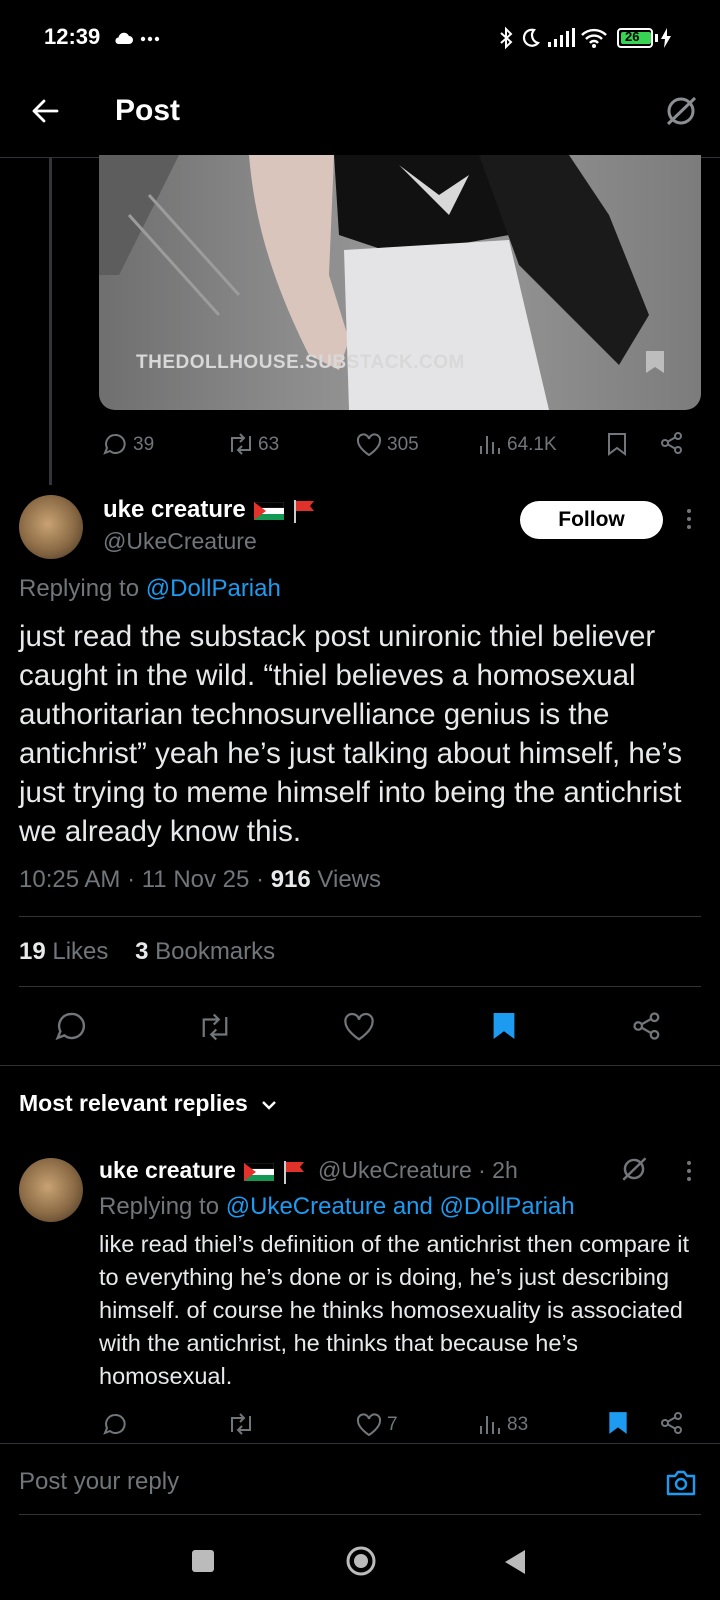  Describe the element at coordinates (634, 1169) in the screenshot. I see `reply-grok-icon` at that location.